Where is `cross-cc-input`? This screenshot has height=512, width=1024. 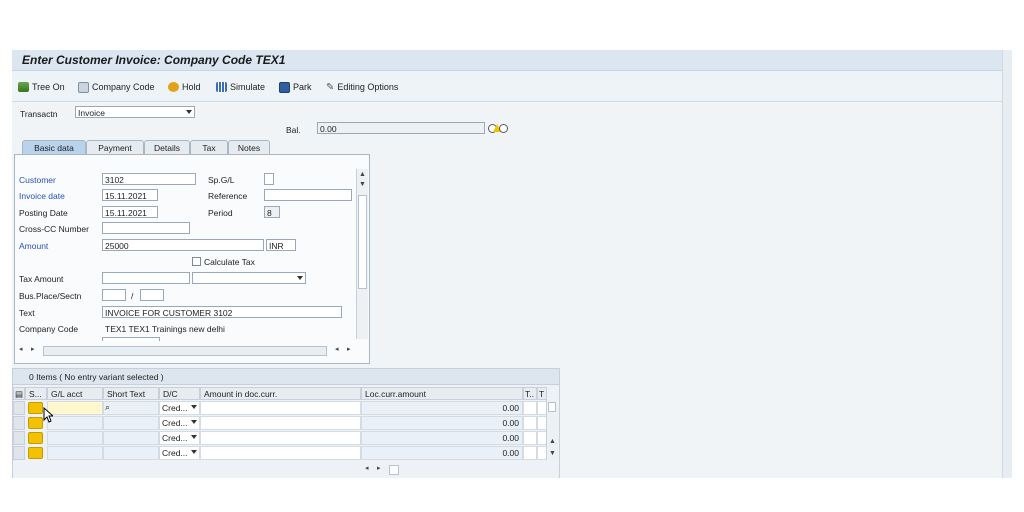
cross-cc-input is located at coordinates (146, 228).